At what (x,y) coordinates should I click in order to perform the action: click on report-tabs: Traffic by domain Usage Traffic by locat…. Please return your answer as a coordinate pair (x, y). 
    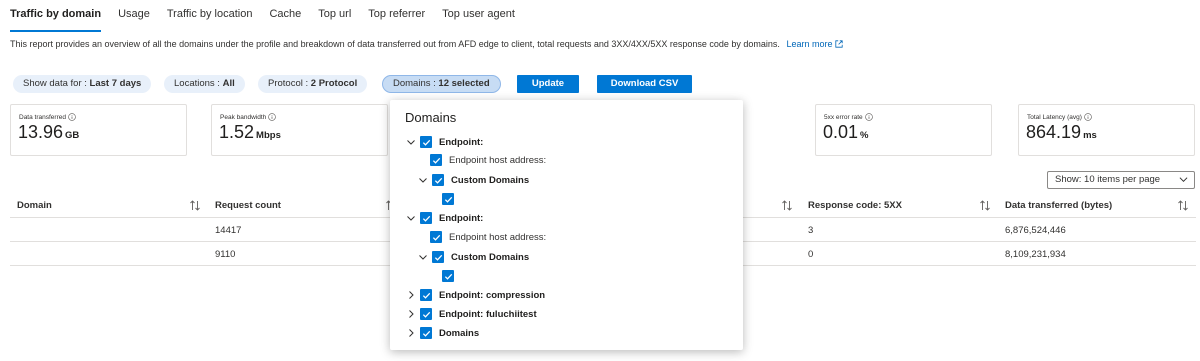
    Looking at the image, I should click on (271, 20).